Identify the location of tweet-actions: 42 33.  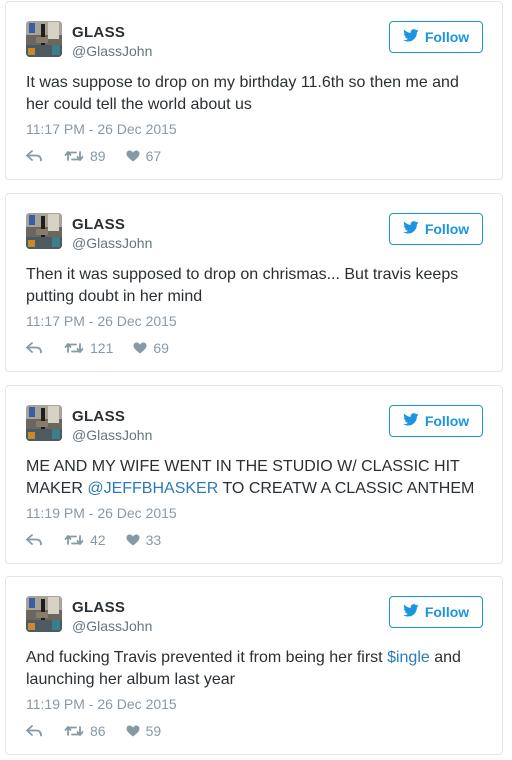
(93, 540).